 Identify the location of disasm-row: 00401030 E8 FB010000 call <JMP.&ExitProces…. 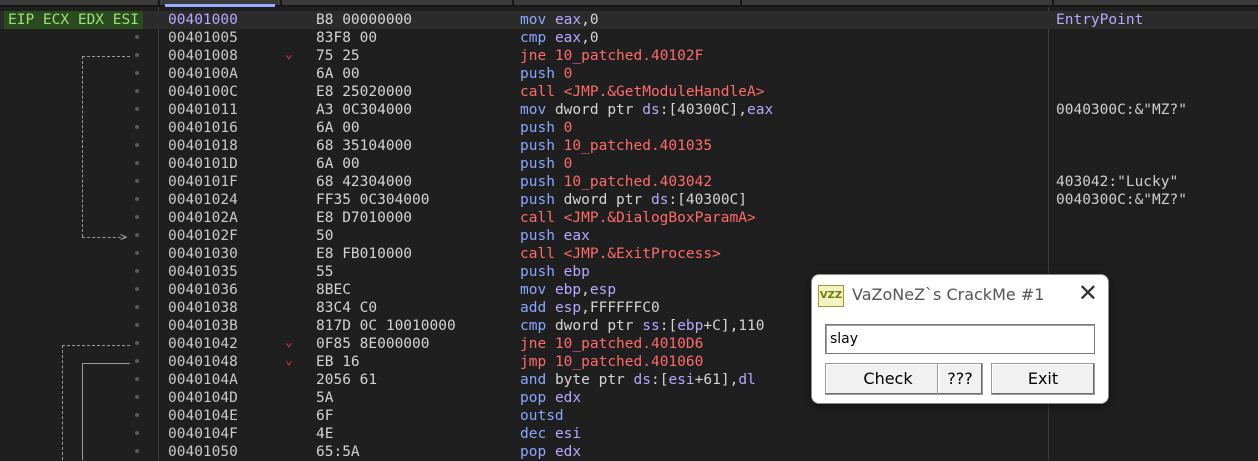
(629, 254).